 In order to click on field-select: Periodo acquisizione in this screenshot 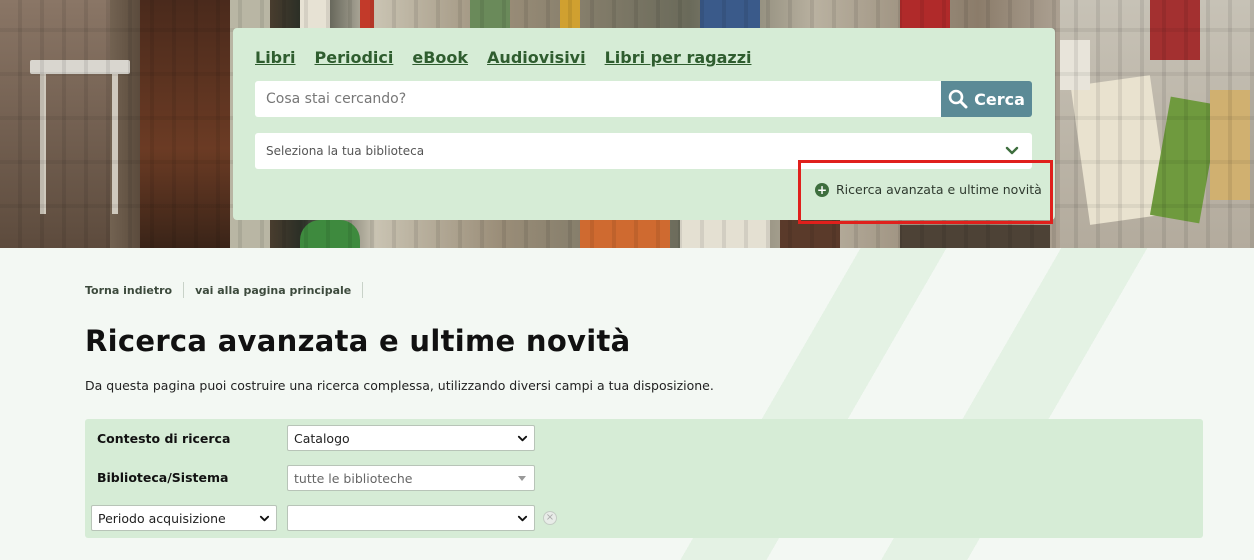, I will do `click(184, 518)`.